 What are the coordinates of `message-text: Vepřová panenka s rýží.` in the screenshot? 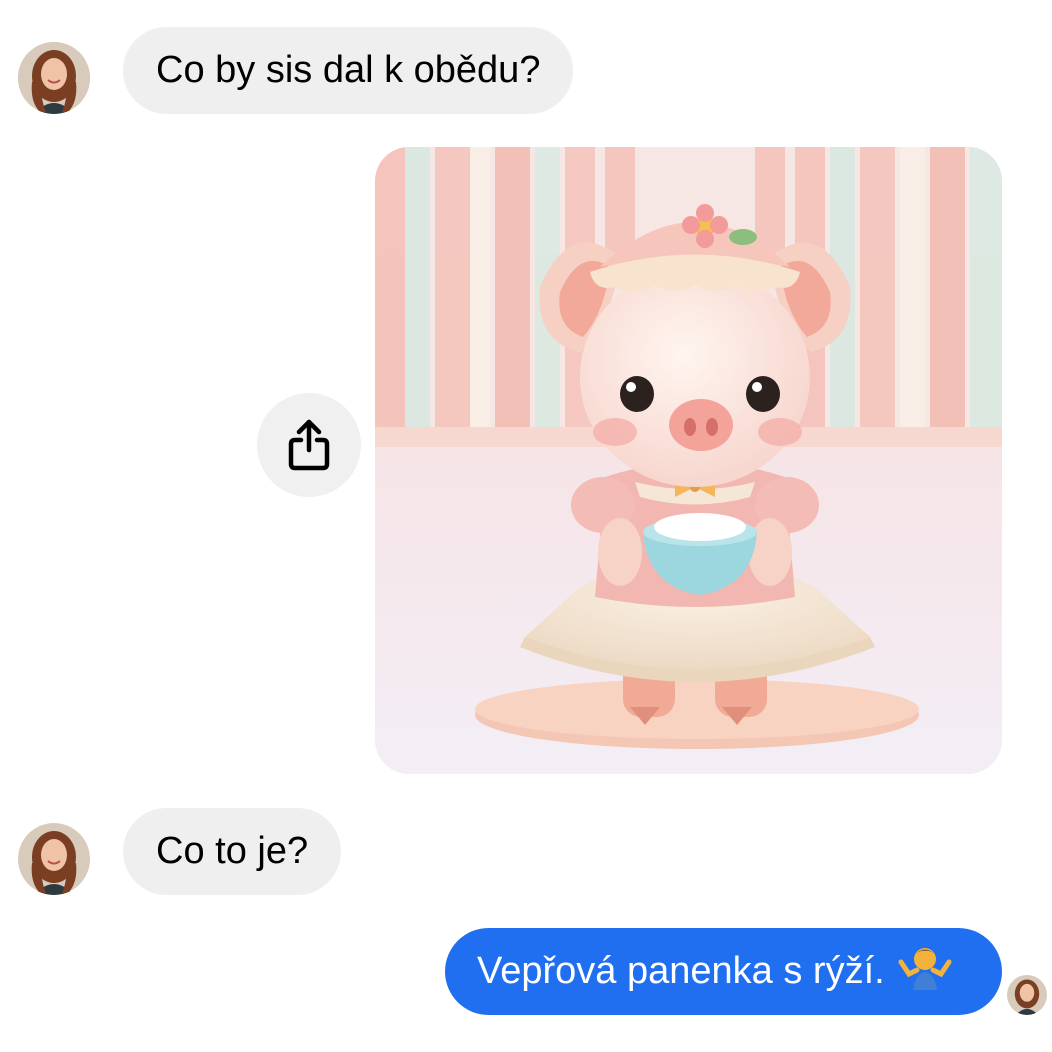 It's located at (681, 971).